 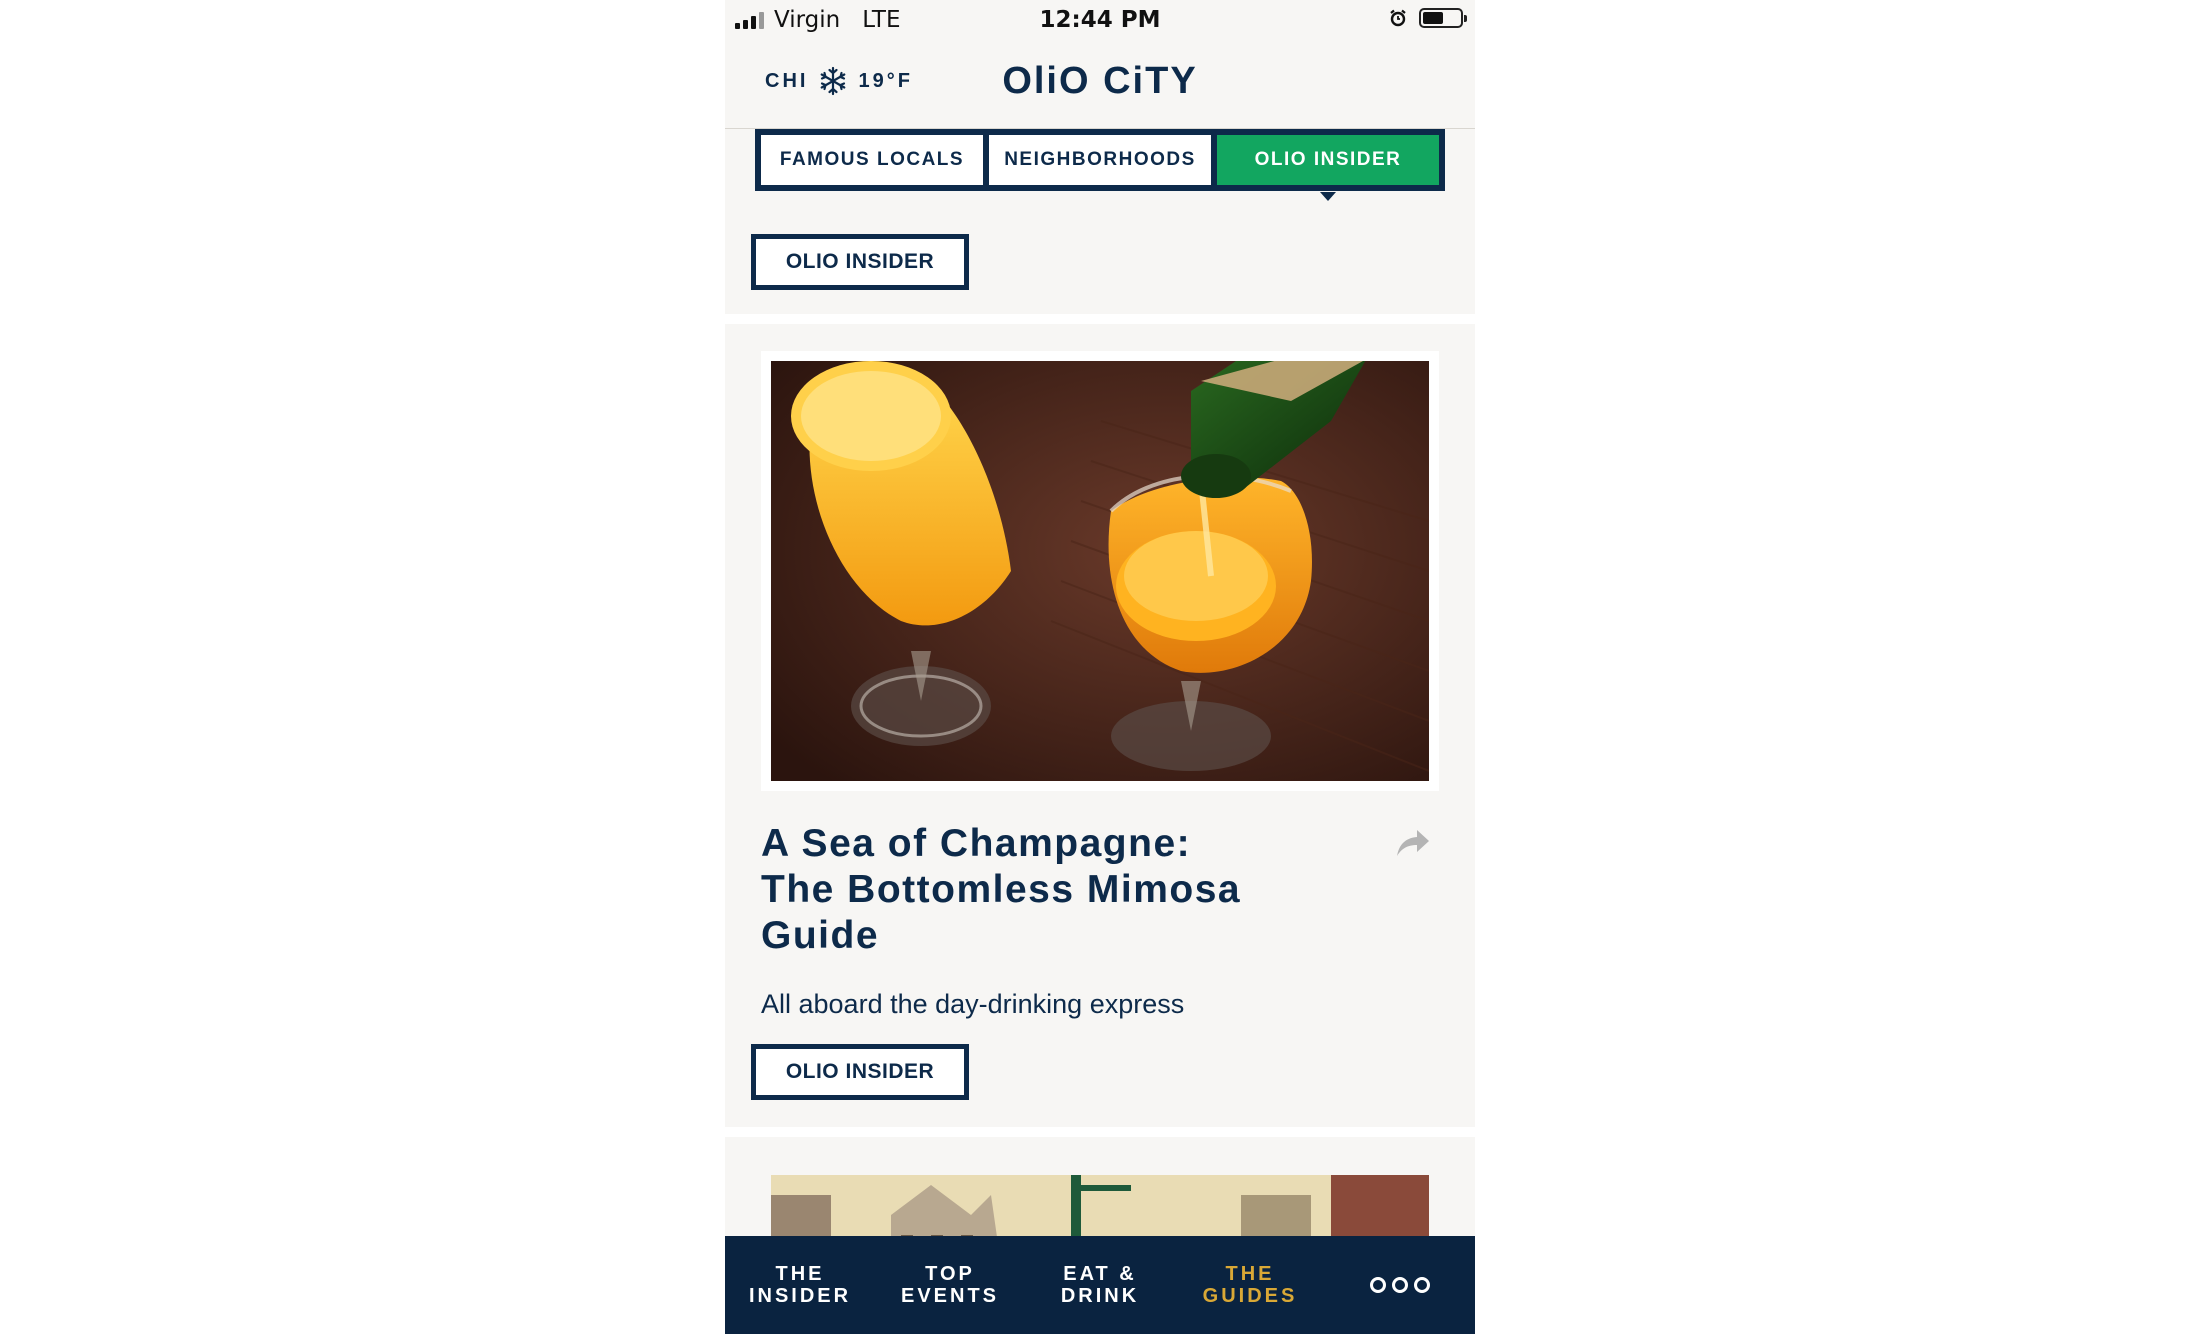 What do you see at coordinates (1001, 889) in the screenshot?
I see `headline-line: The Bottomless Mimosa` at bounding box center [1001, 889].